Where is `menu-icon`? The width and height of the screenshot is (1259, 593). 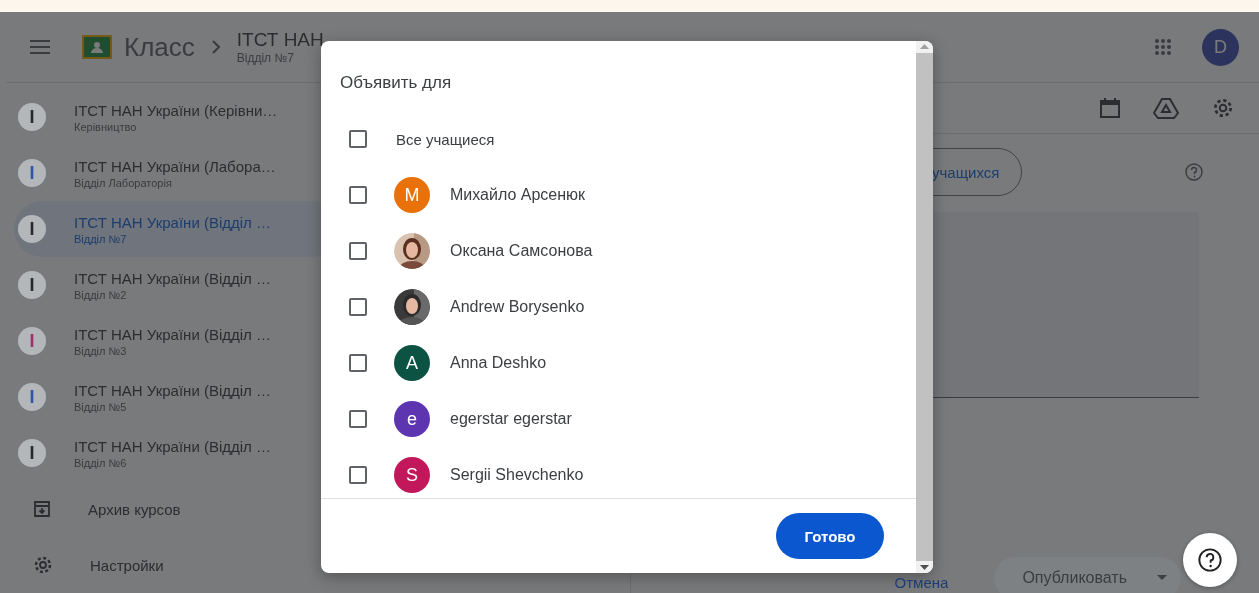 menu-icon is located at coordinates (40, 47).